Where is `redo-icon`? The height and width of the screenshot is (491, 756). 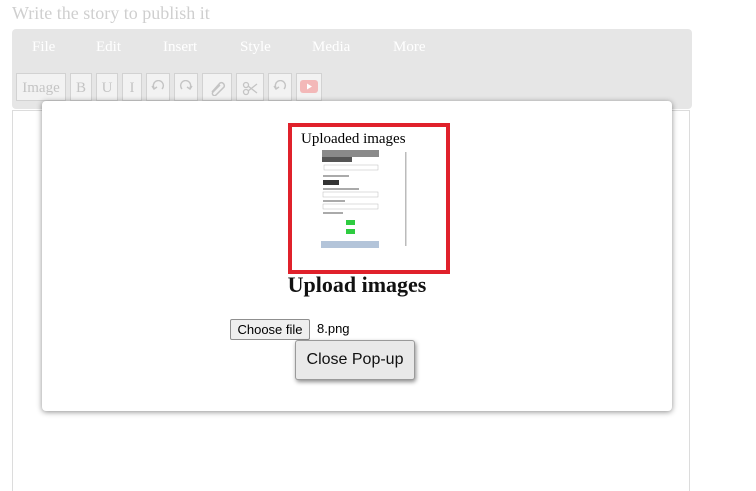
redo-icon is located at coordinates (186, 85).